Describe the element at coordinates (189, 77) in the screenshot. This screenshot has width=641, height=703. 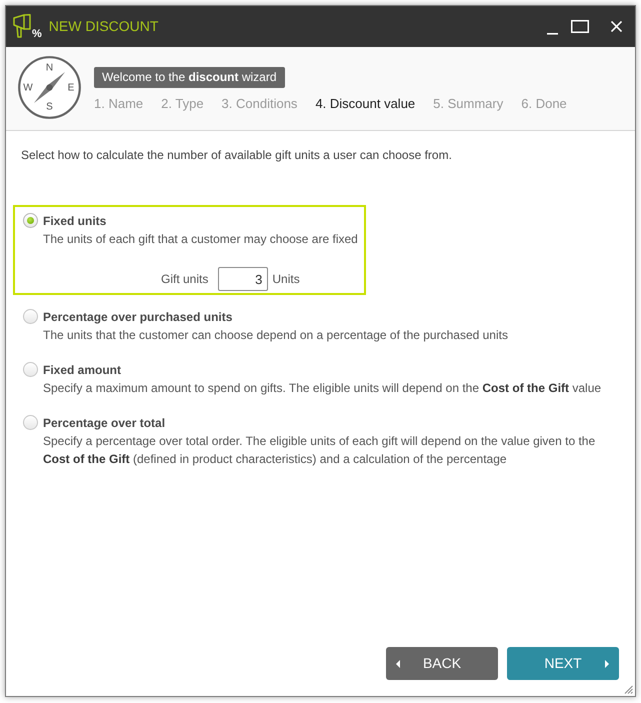
I see `welcome-banner: Welcome to the discount wizard` at that location.